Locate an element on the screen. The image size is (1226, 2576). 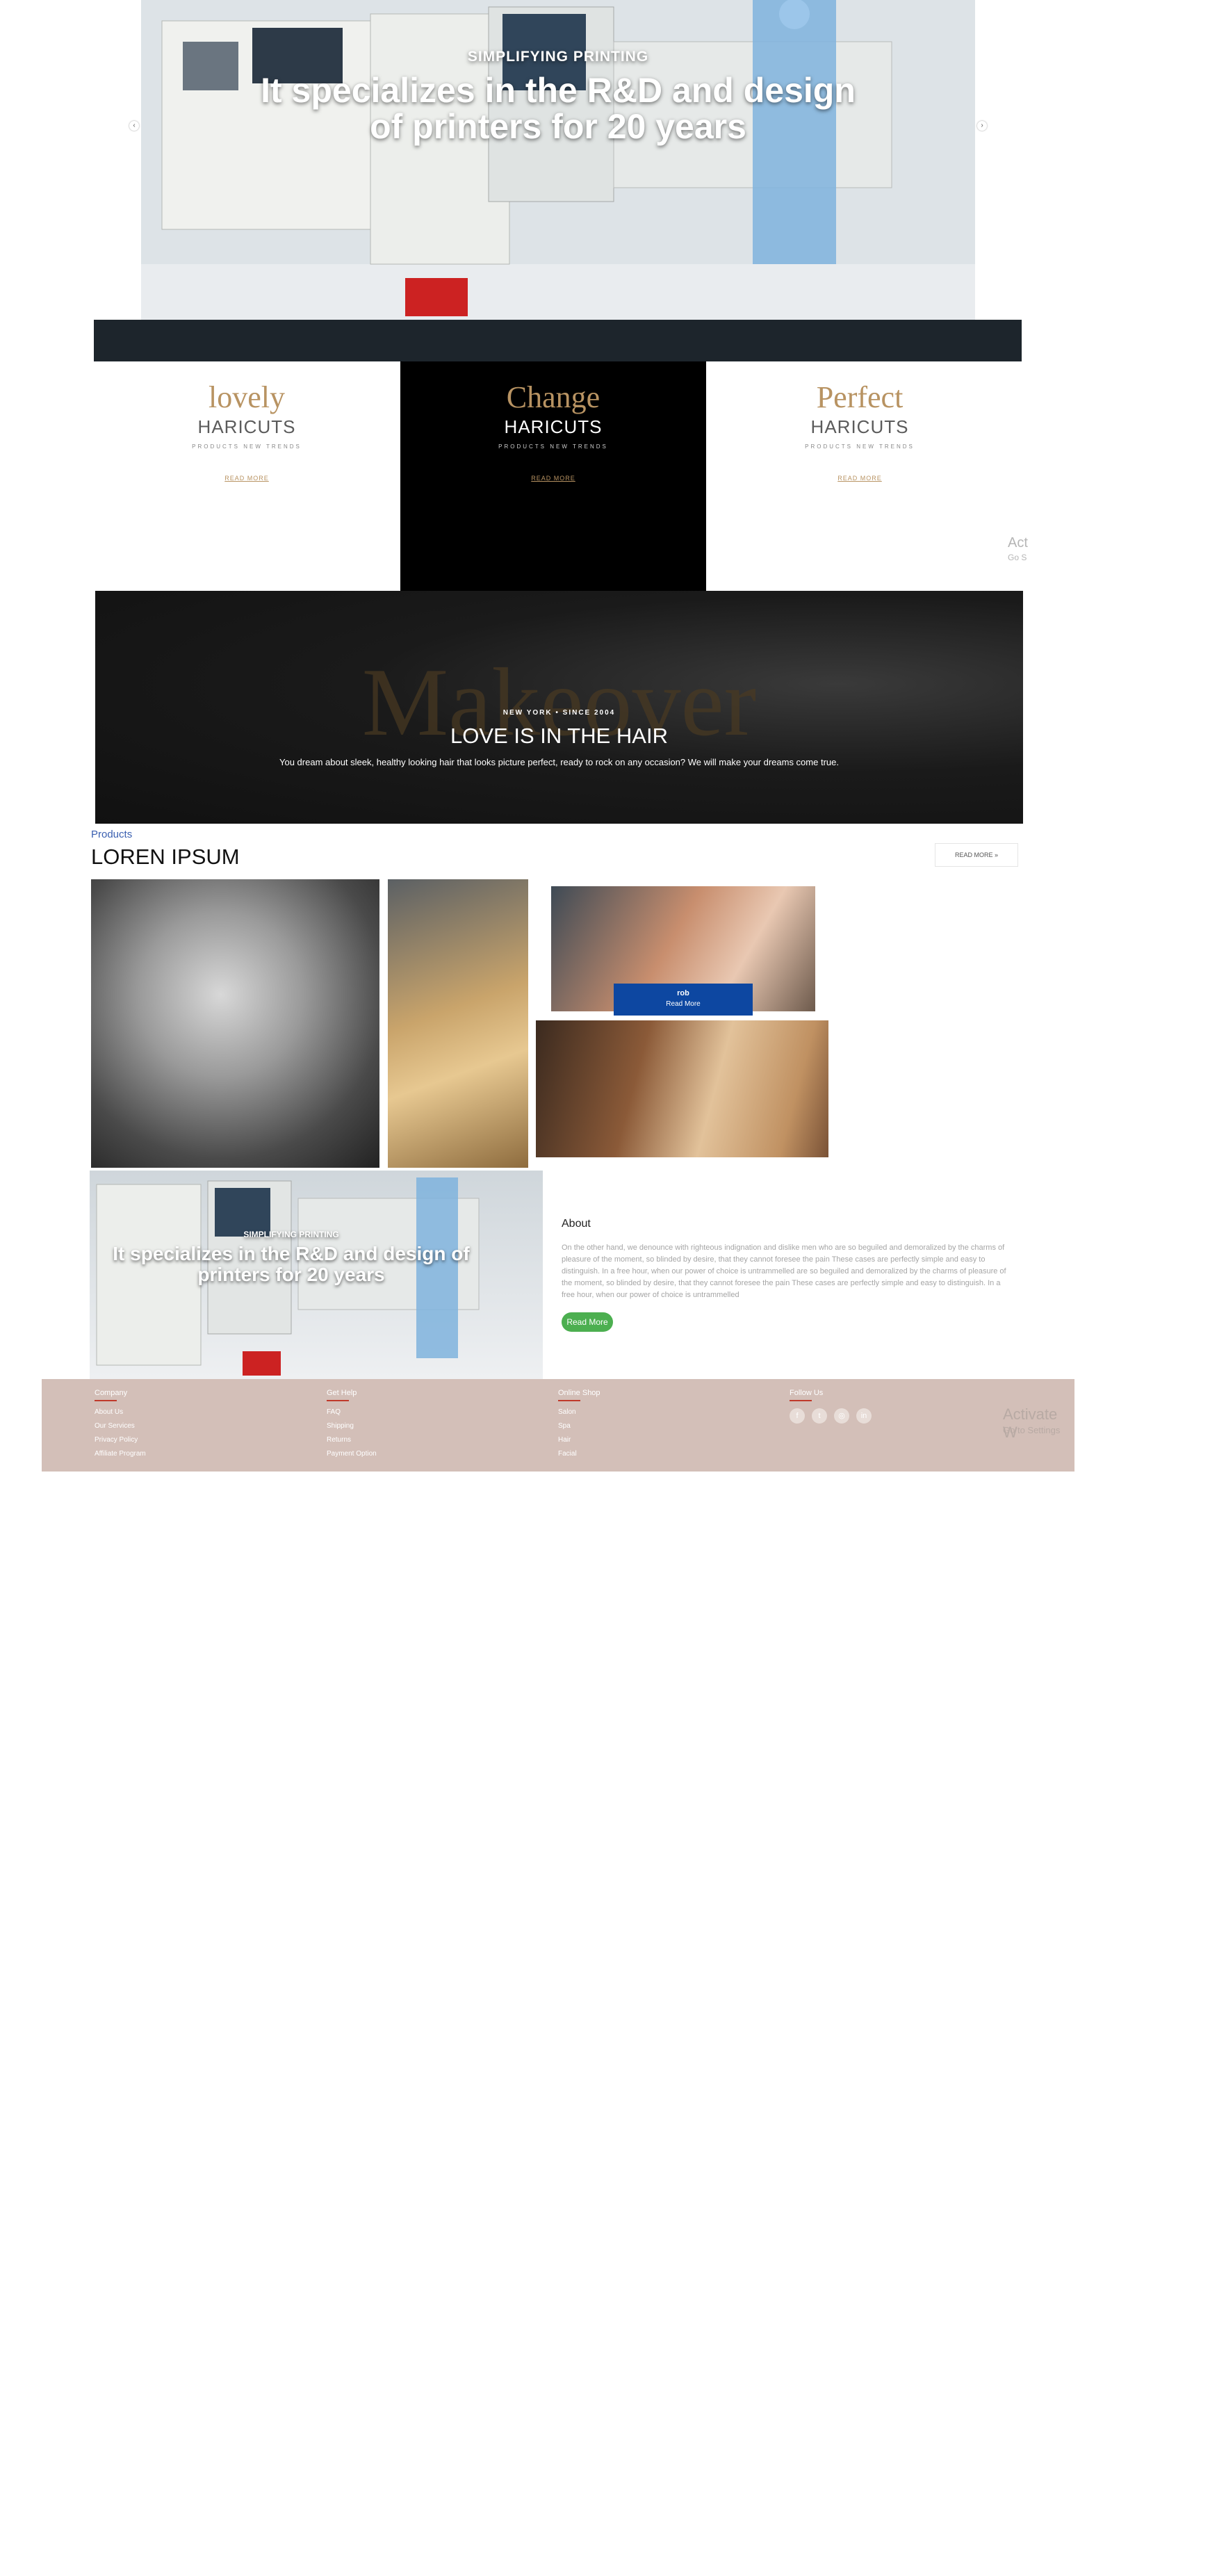
footer-link: Affiliate Program is located at coordinates (120, 1454).